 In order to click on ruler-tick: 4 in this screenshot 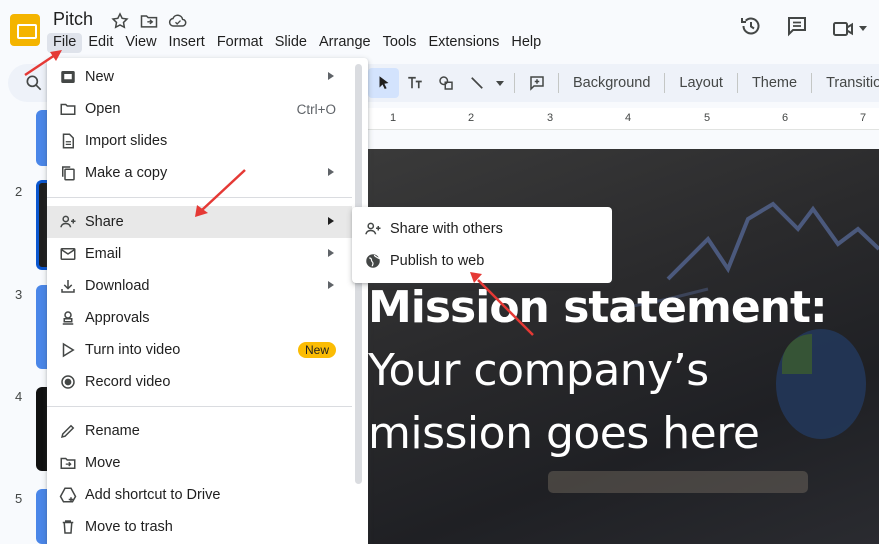, I will do `click(628, 118)`.